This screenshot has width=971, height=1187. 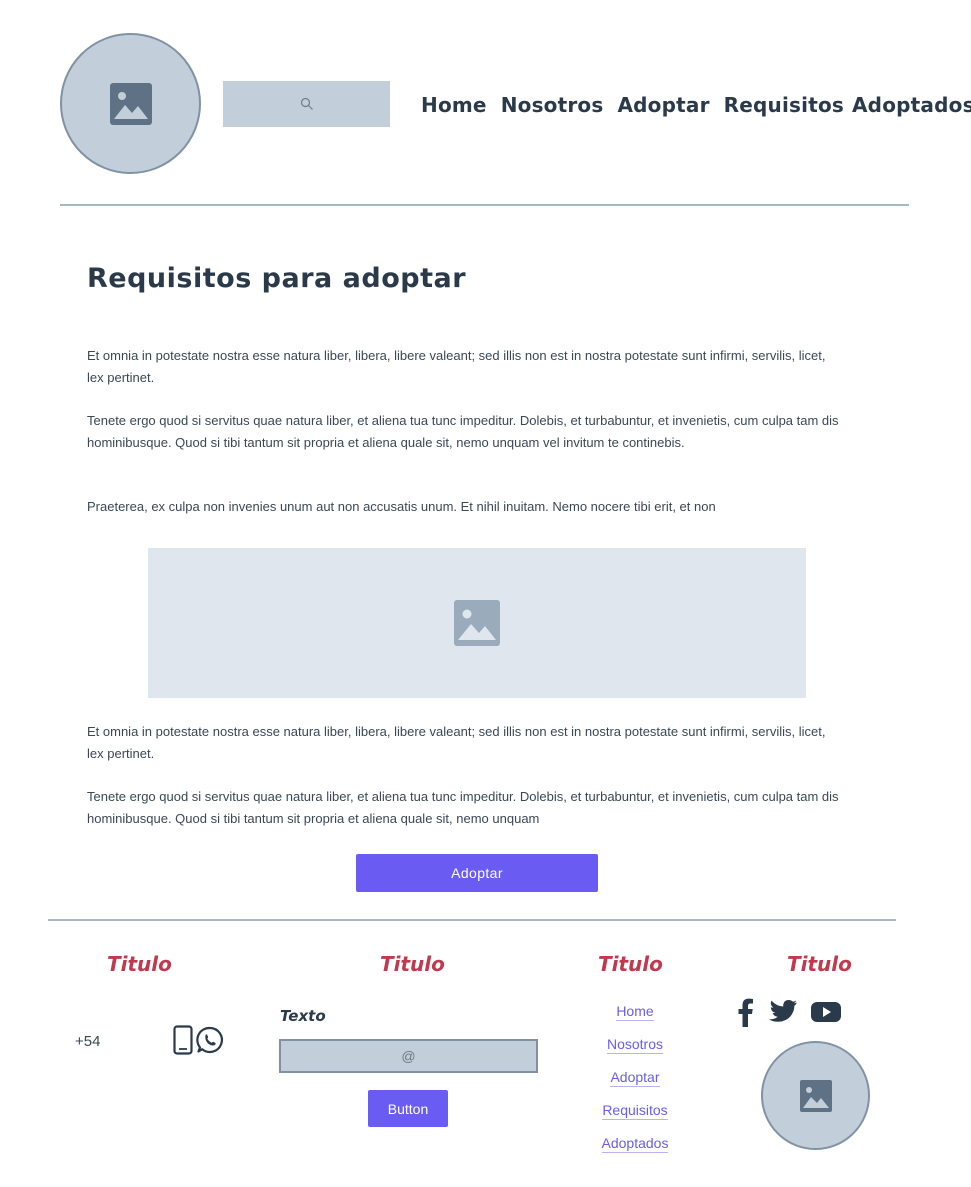 What do you see at coordinates (183, 1040) in the screenshot?
I see `smartphone-icon` at bounding box center [183, 1040].